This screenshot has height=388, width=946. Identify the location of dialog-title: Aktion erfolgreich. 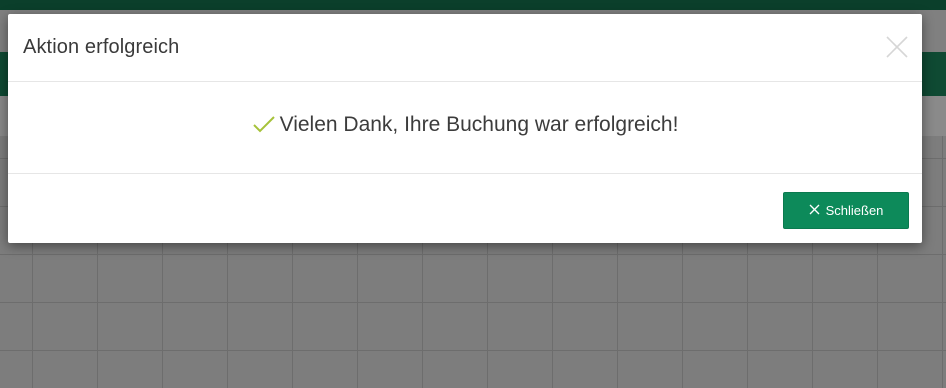
(101, 47).